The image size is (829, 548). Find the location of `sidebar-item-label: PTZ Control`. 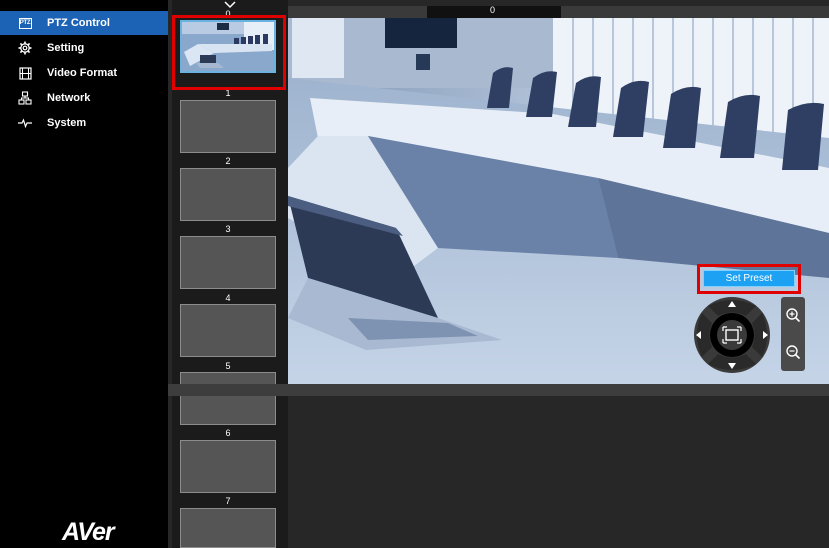

sidebar-item-label: PTZ Control is located at coordinates (78, 23).